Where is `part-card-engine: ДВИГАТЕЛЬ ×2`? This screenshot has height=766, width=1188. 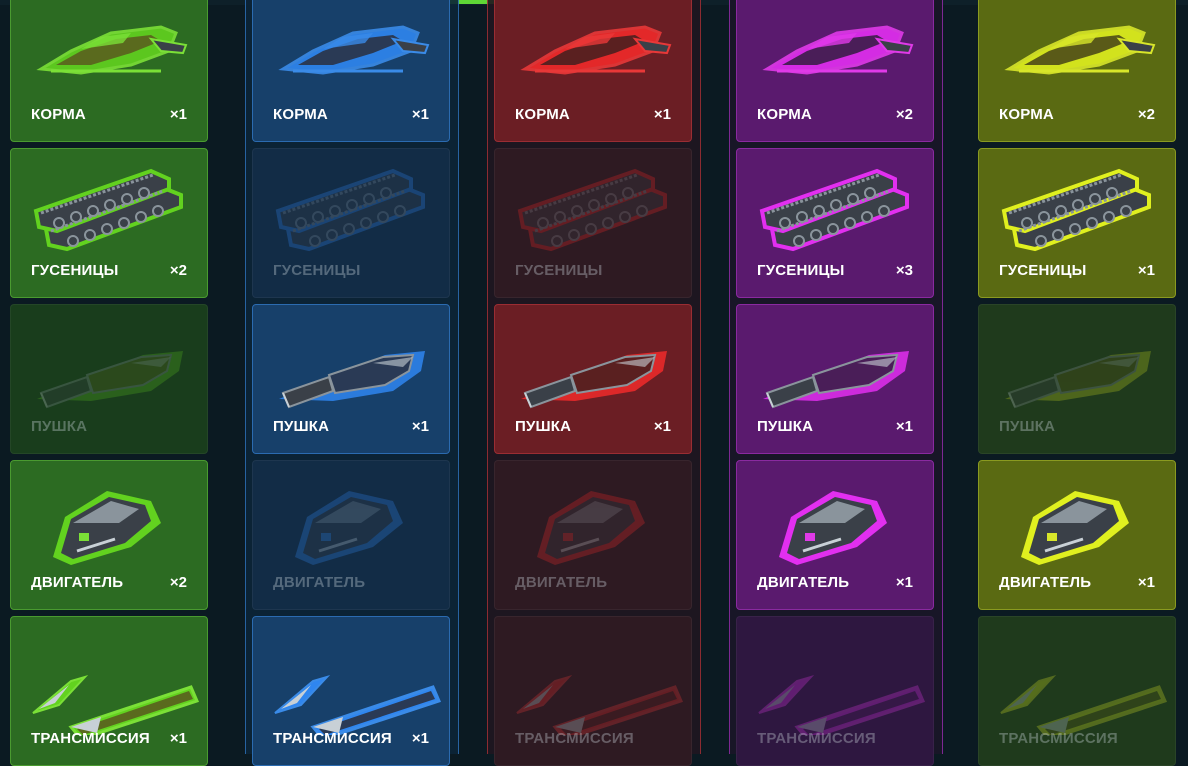
part-card-engine: ДВИГАТЕЛЬ ×2 is located at coordinates (109, 535).